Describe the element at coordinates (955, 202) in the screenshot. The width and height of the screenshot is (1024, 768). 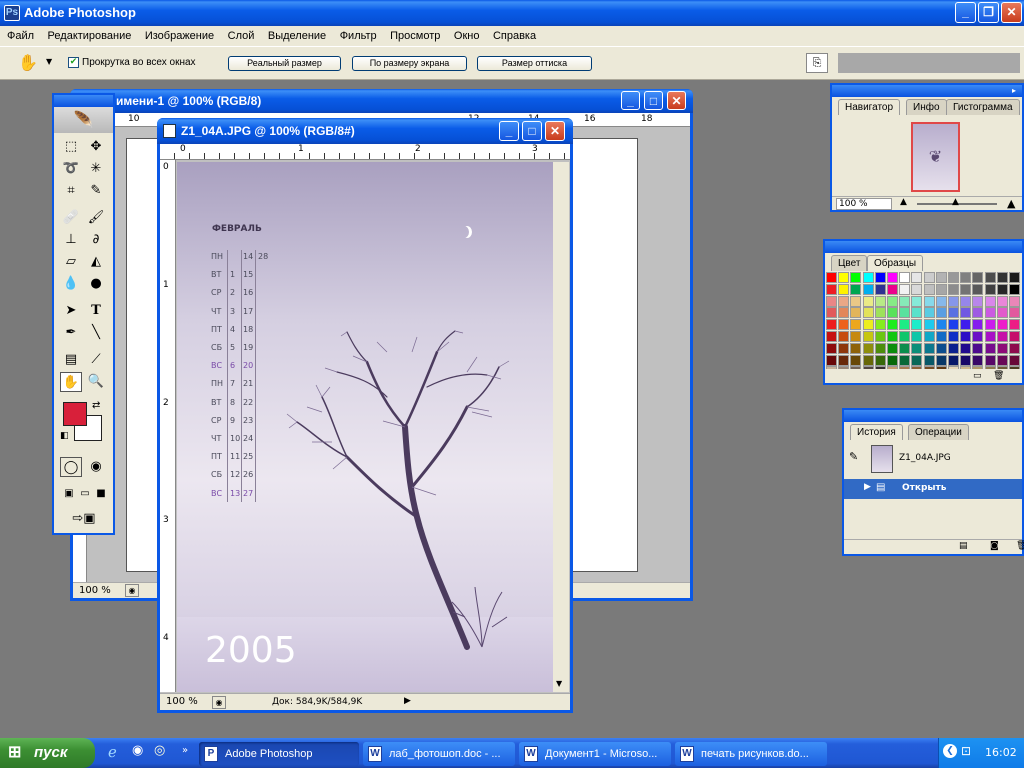
I see `zoom-slider-thumb: ▲` at that location.